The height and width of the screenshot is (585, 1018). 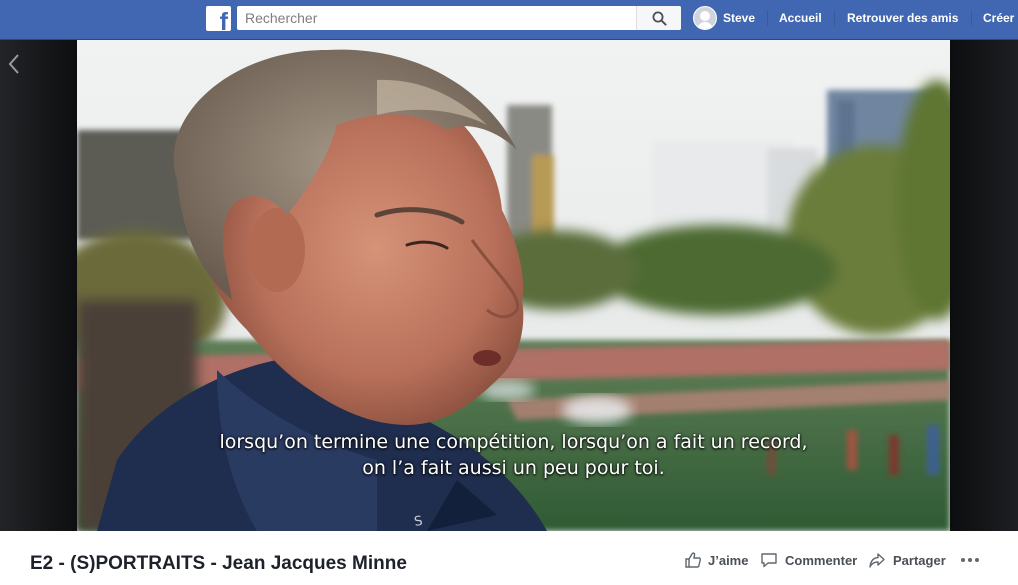 I want to click on top-navbar: f Steve Accueil Retrouver des amis Créer, so click(x=509, y=20).